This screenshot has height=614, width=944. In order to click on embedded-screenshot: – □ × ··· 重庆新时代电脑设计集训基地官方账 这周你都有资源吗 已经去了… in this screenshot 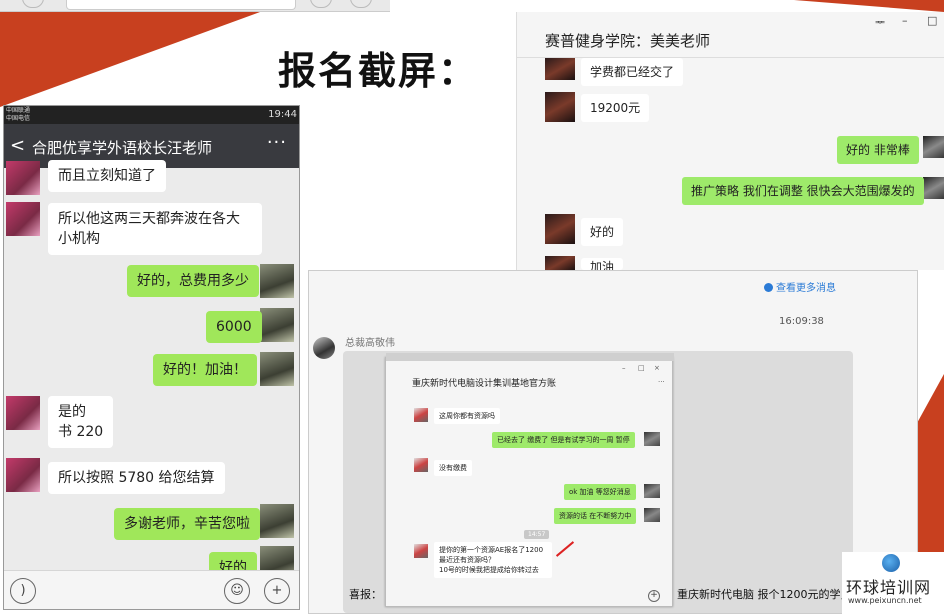, I will do `click(529, 480)`.